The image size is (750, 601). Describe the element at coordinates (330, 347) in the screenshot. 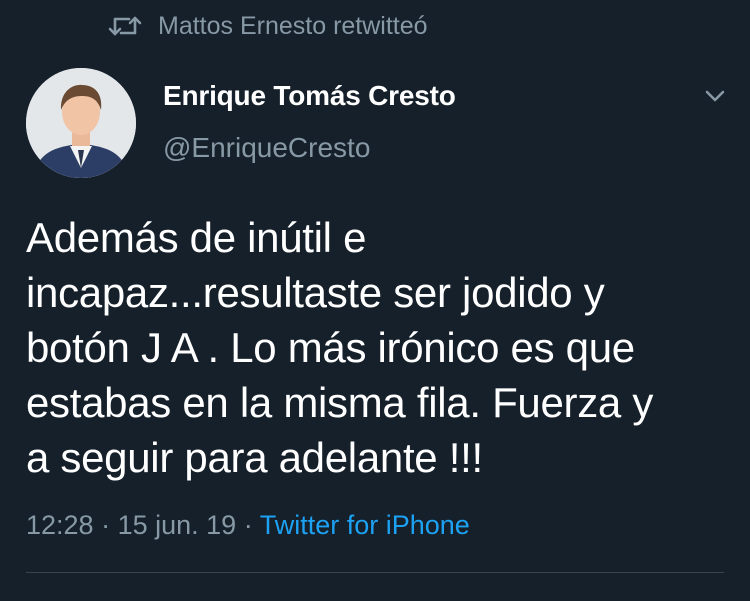

I see `tweet-line: botón J A . Lo más irónico es que` at that location.